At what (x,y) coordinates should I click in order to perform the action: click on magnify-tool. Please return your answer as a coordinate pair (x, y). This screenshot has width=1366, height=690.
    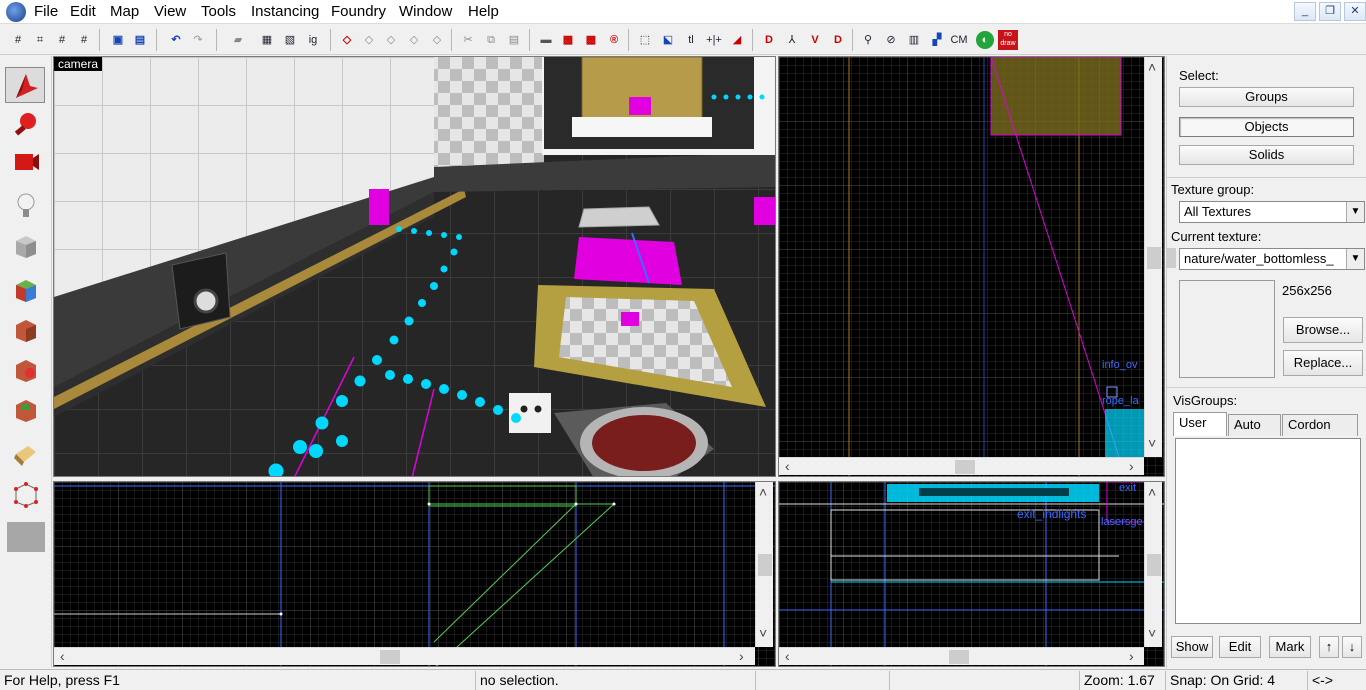
    Looking at the image, I should click on (25, 123).